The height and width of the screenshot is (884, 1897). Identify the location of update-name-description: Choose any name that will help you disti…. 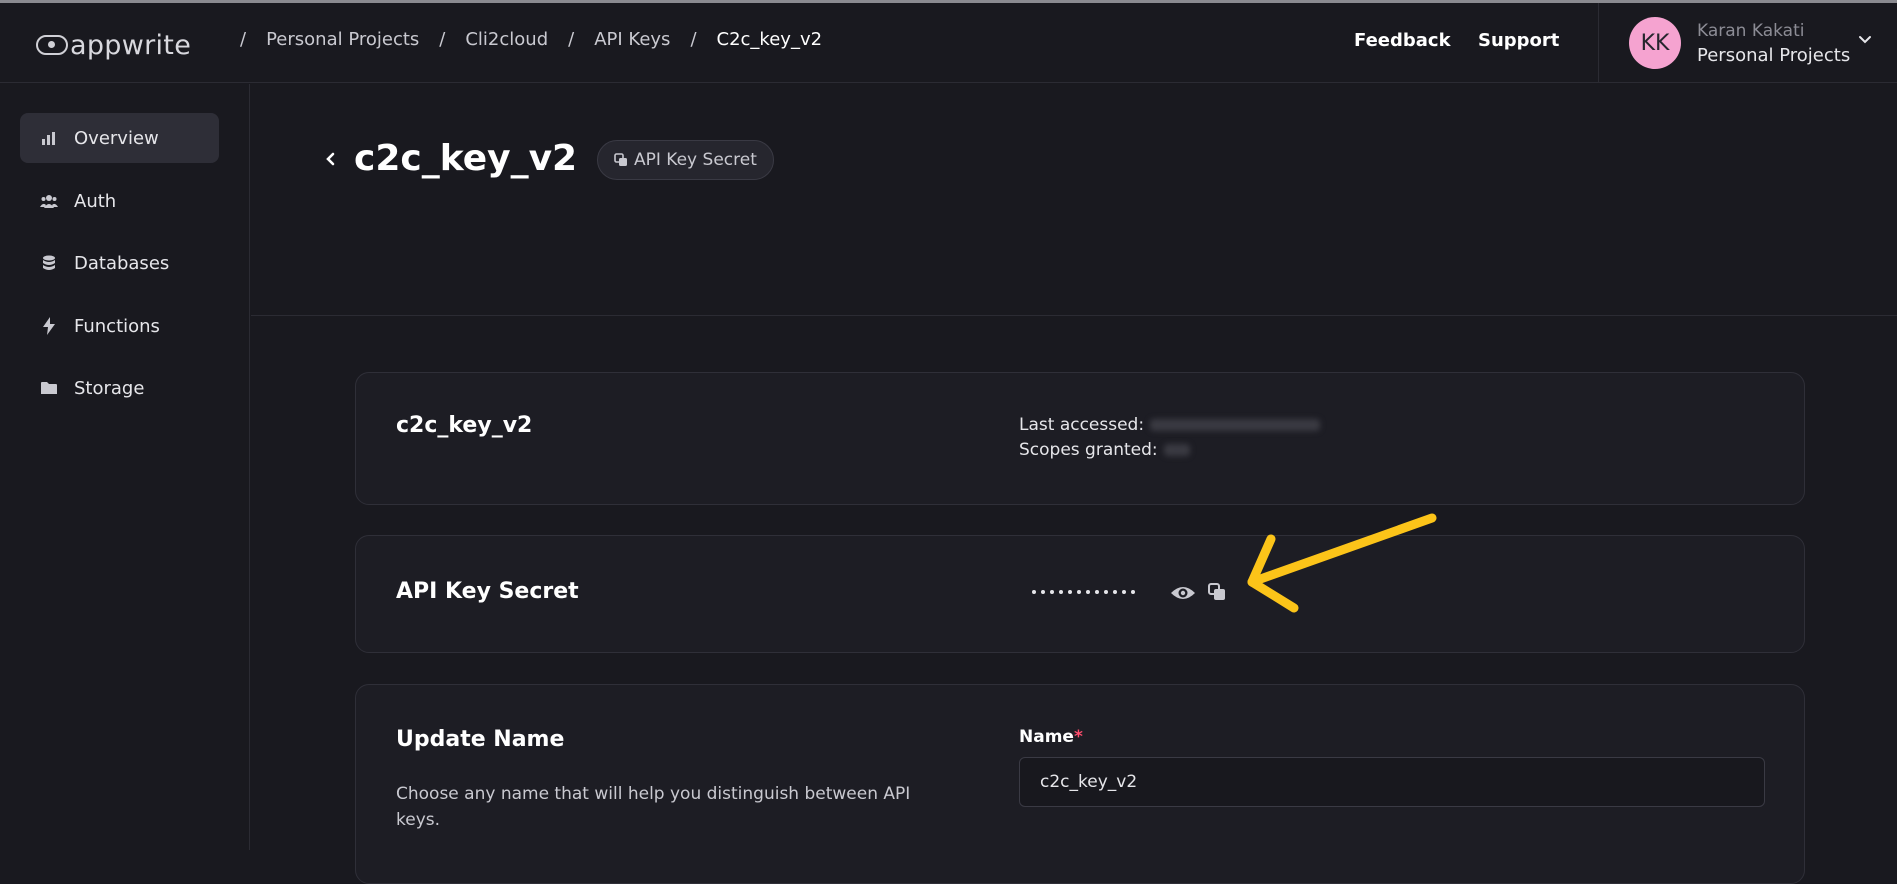
(653, 807).